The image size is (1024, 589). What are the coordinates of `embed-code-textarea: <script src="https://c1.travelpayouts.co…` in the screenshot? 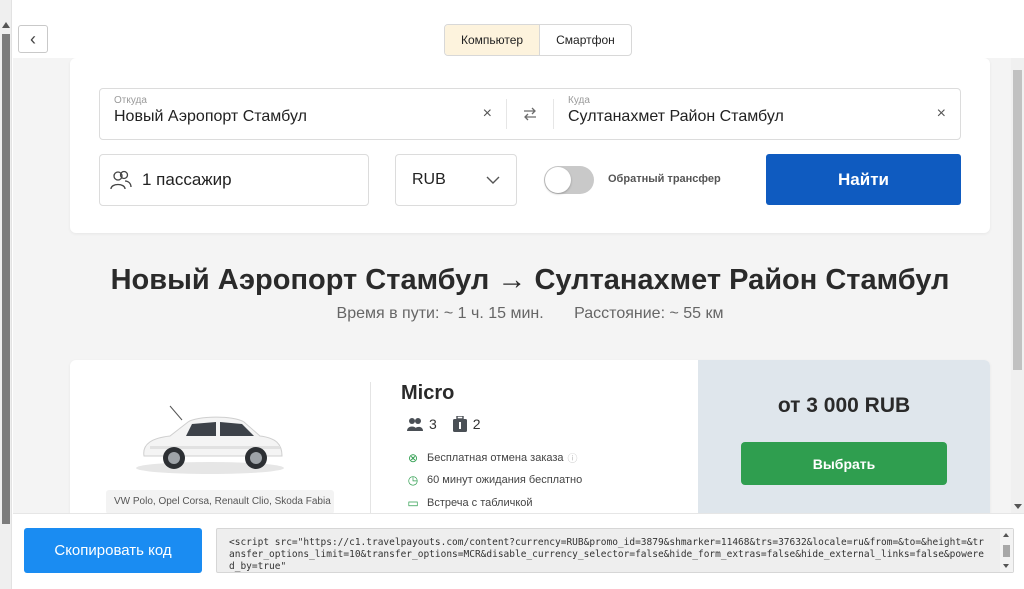 It's located at (615, 550).